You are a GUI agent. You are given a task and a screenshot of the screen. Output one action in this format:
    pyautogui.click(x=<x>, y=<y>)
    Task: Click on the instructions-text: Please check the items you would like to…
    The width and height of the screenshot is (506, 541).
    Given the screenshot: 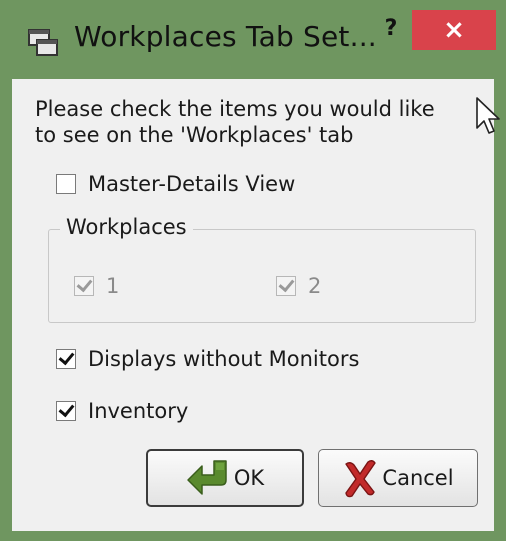 What is the action you would take?
    pyautogui.click(x=250, y=122)
    